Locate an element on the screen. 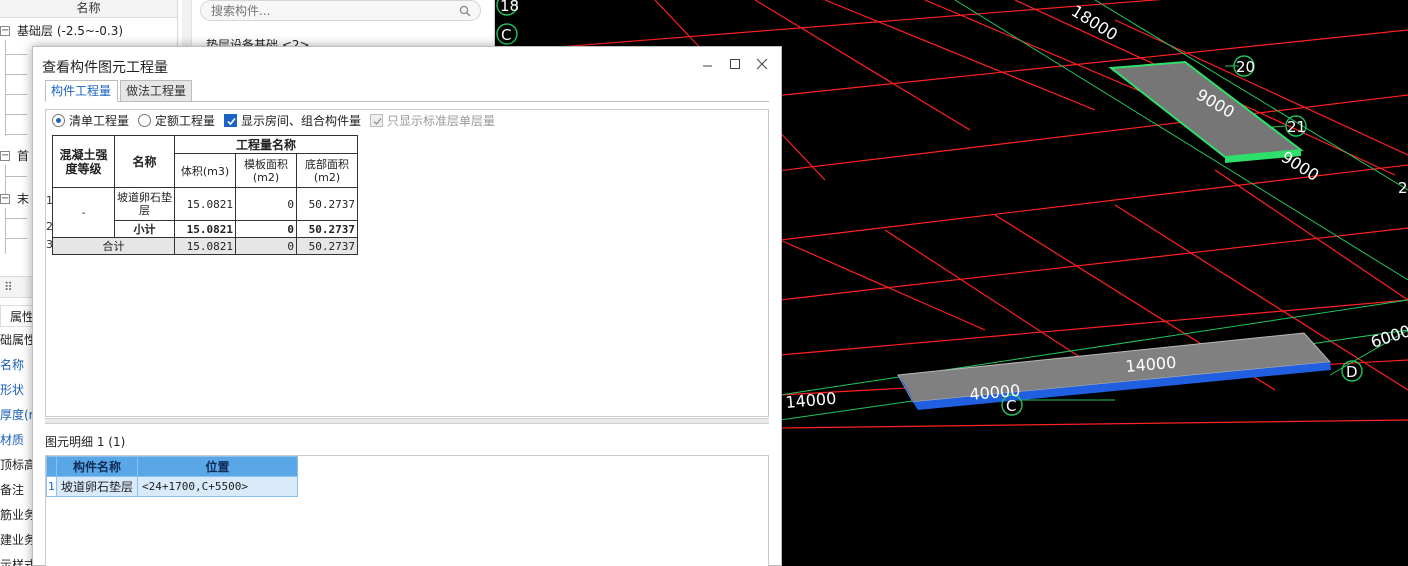  header-volume: 体积(m3) is located at coordinates (205, 170).